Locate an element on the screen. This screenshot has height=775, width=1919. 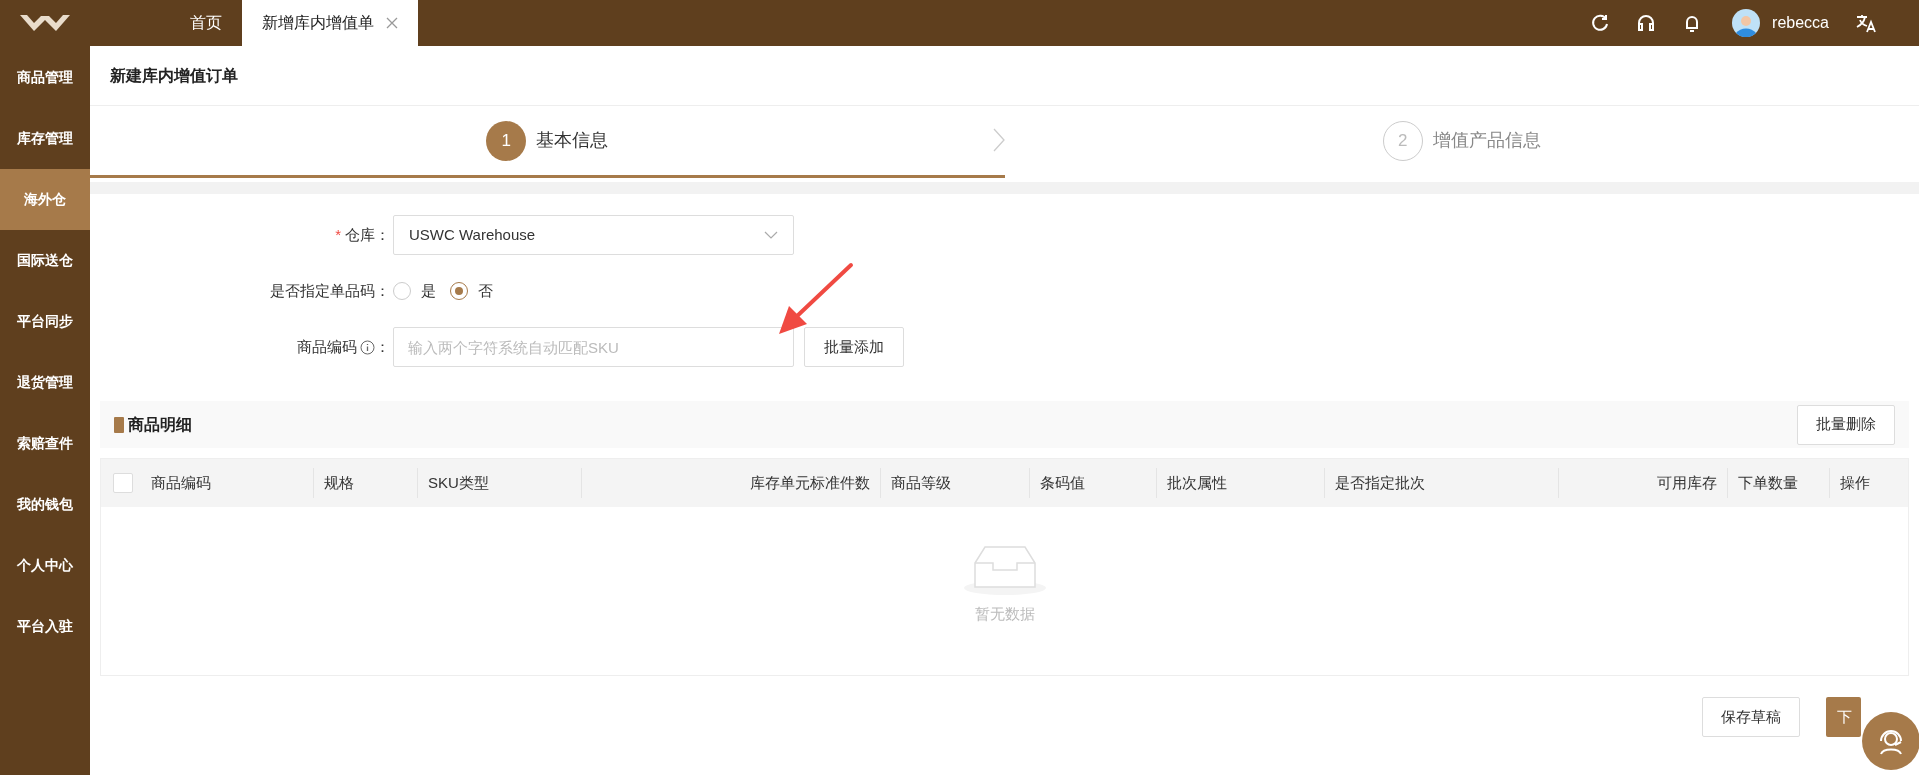
sidebar-item: 我的钱包 is located at coordinates (45, 504).